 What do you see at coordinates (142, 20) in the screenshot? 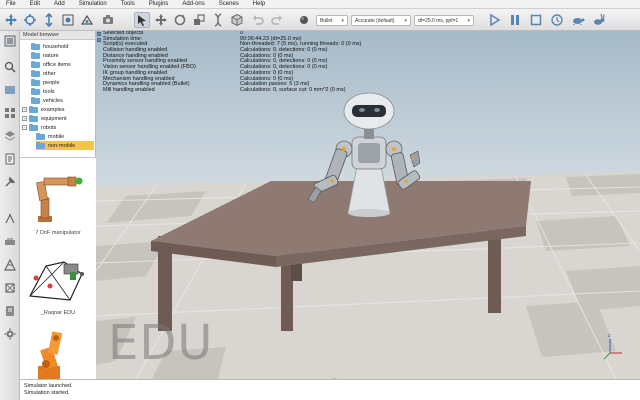
I see `select-icon` at bounding box center [142, 20].